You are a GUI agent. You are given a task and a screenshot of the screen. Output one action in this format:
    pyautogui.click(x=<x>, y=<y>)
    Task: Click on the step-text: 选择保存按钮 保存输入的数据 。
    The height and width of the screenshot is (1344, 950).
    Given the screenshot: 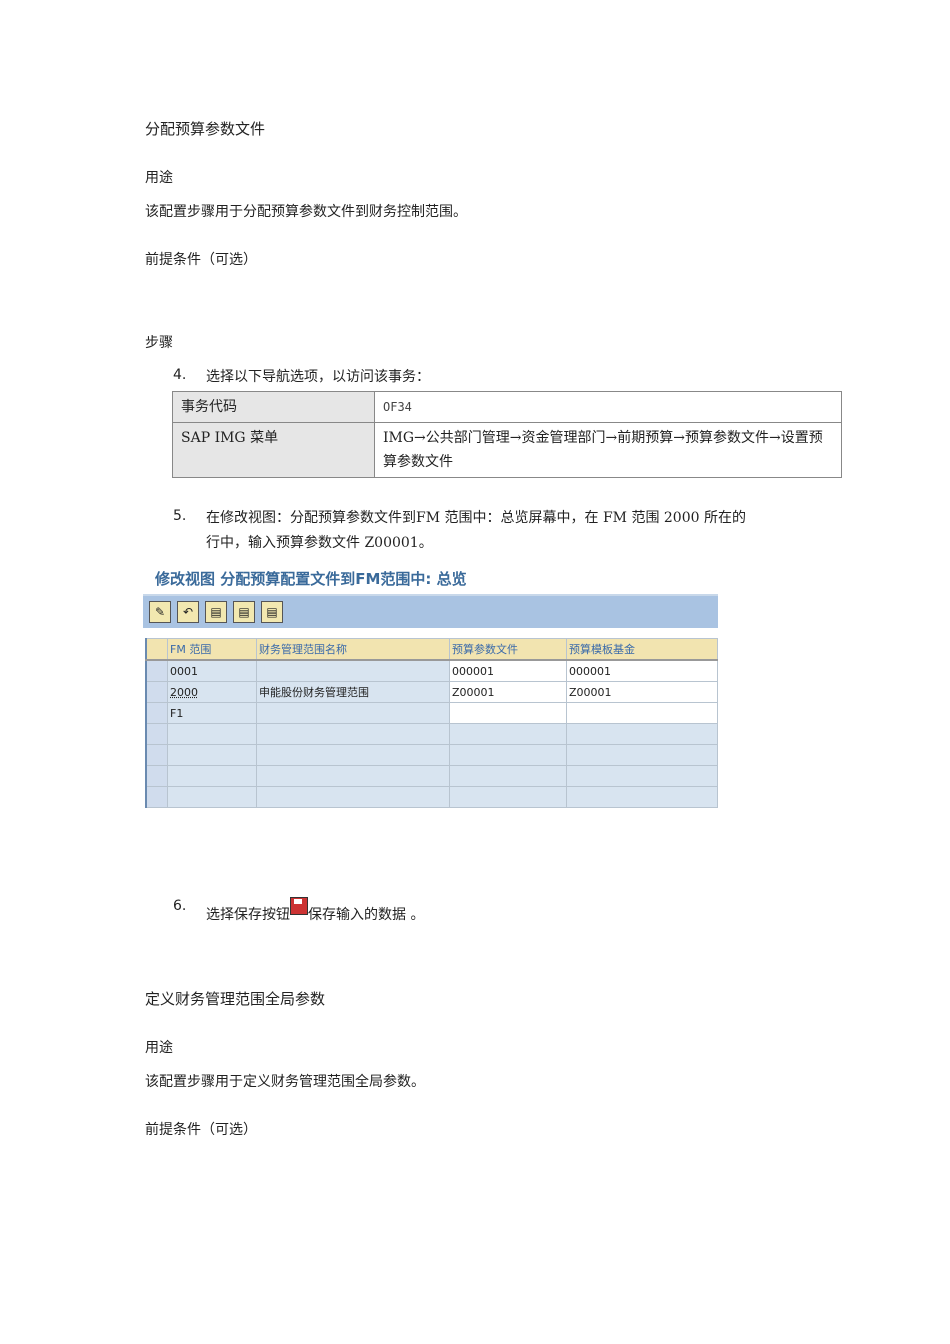 What is the action you would take?
    pyautogui.click(x=315, y=910)
    